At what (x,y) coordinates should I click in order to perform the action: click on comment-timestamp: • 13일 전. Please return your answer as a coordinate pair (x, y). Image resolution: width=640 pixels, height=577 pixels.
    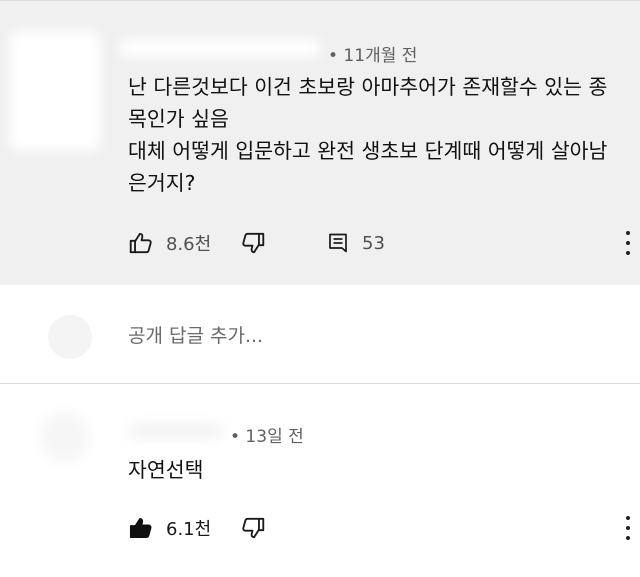
    Looking at the image, I should click on (267, 437).